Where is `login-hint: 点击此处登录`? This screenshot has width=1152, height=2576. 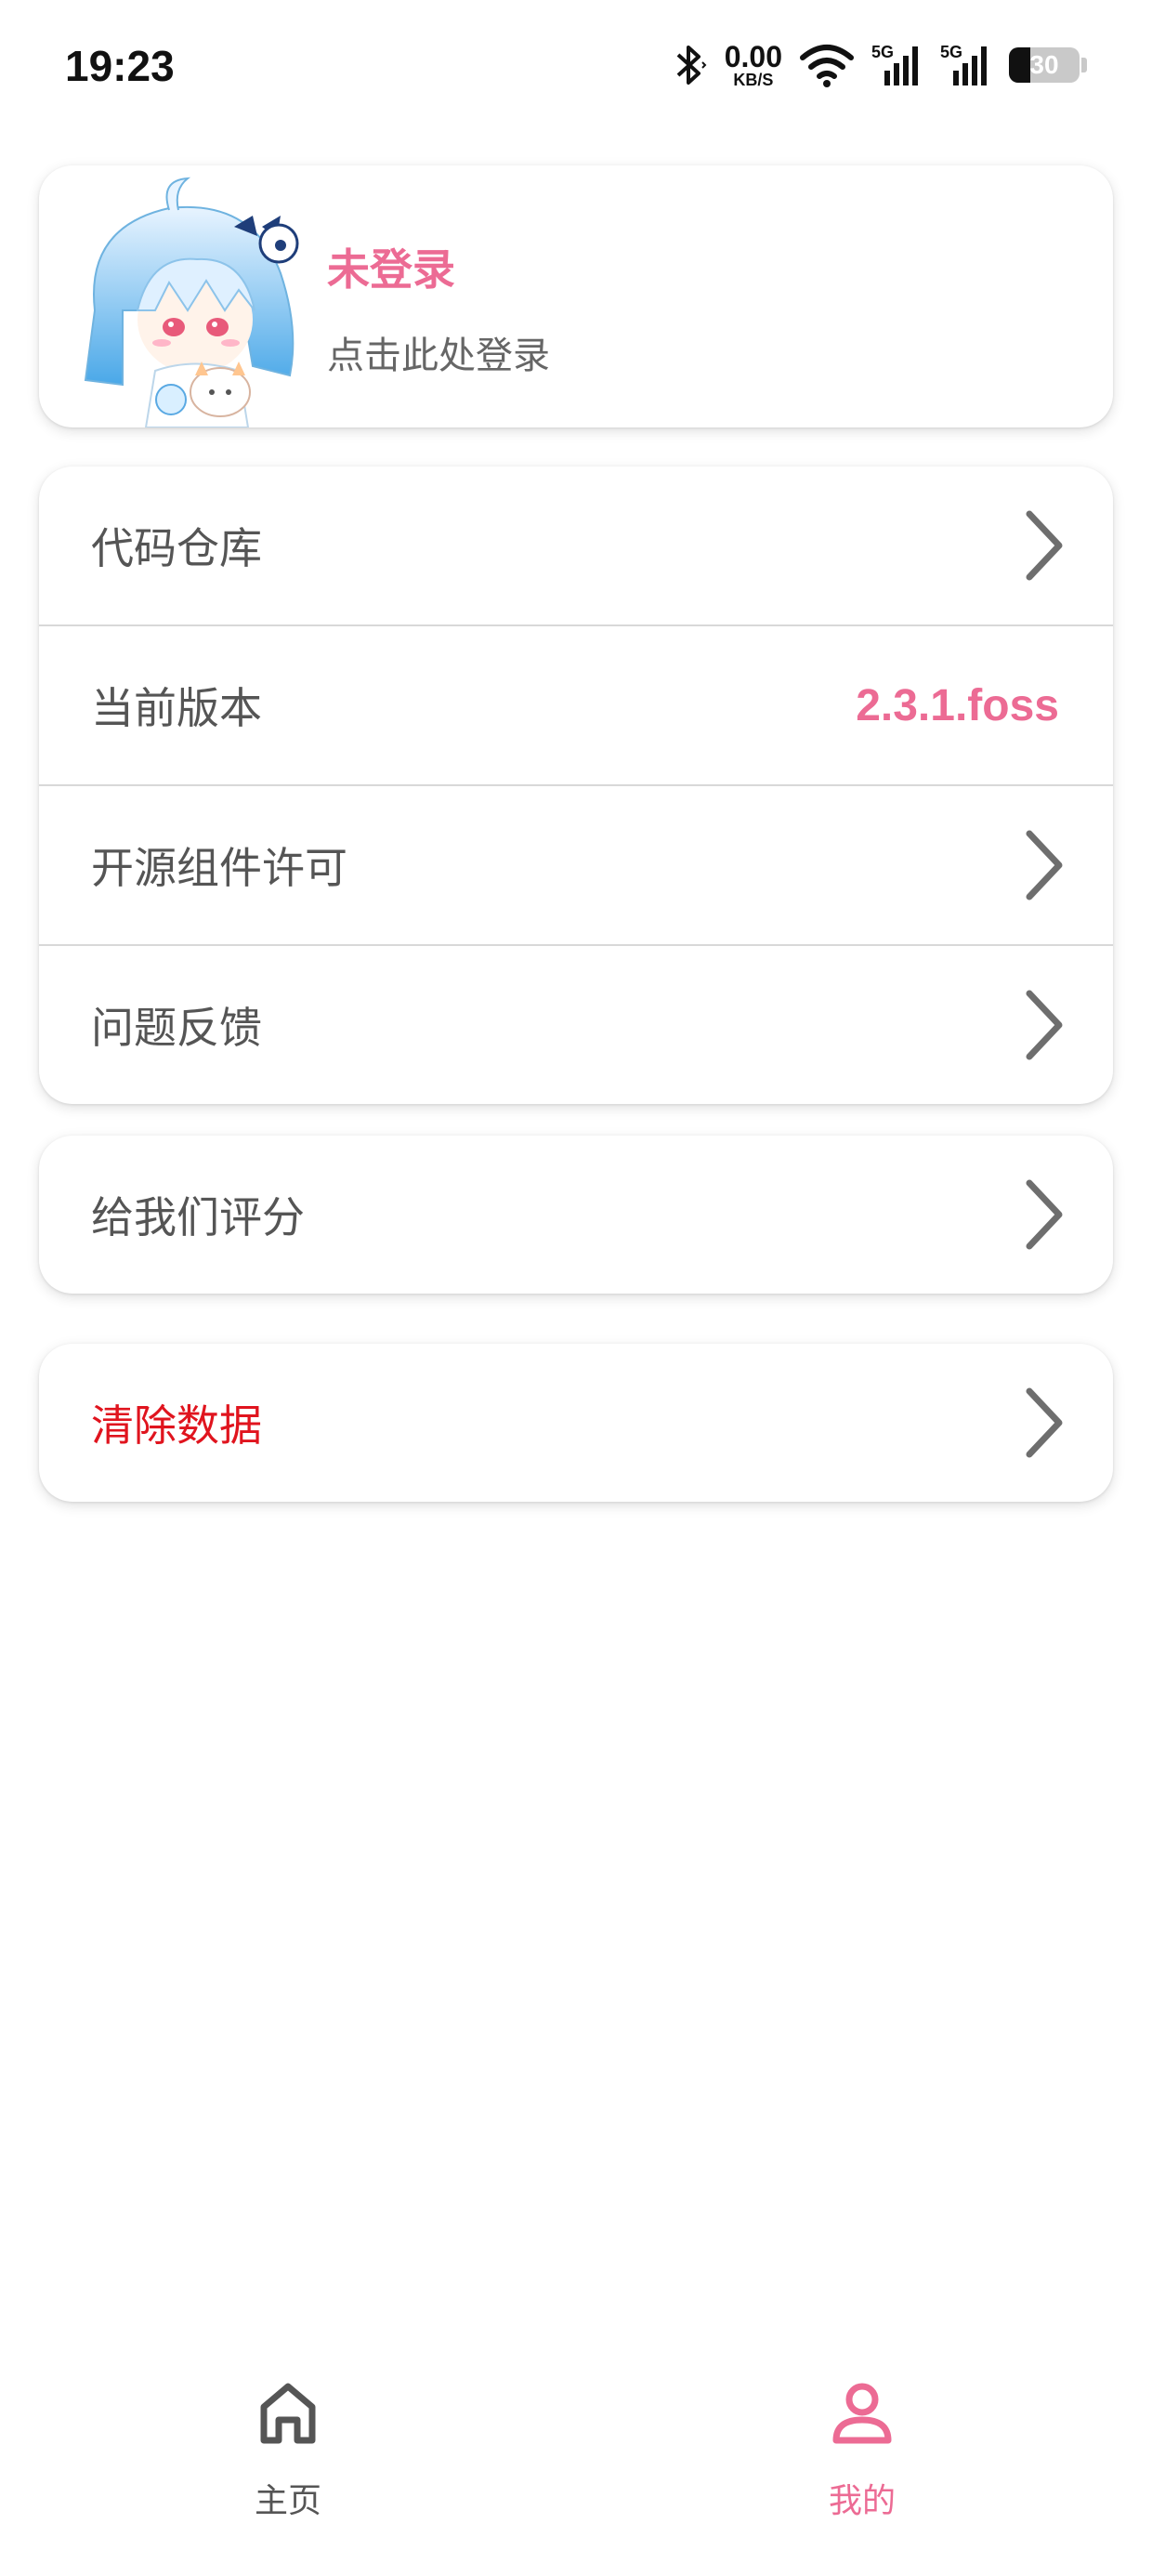
login-hint: 点击此处登录 is located at coordinates (438, 352).